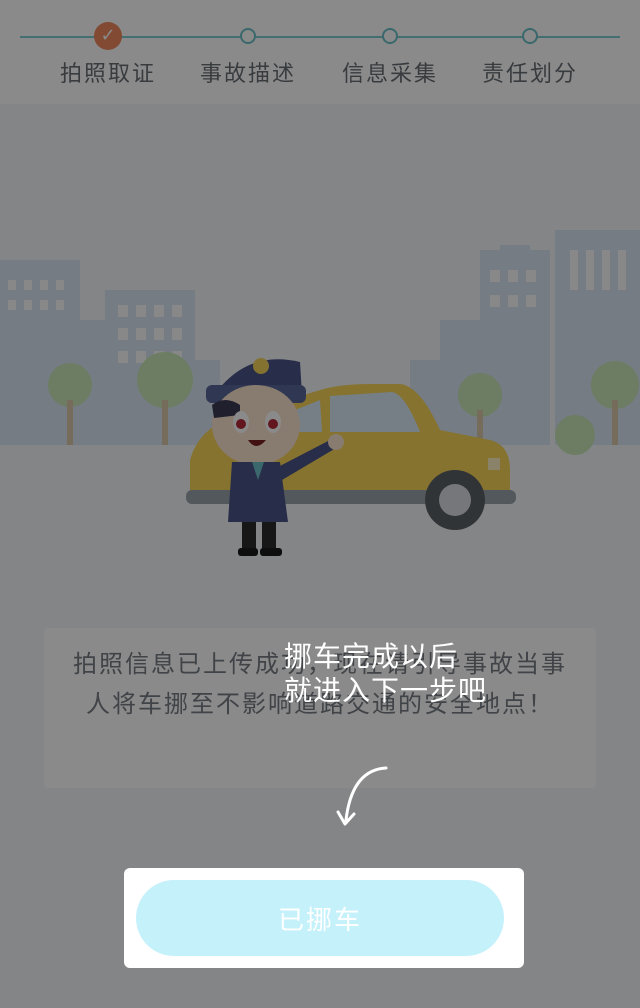 This screenshot has height=1008, width=640. I want to click on guide-tip: 挪车完成以后 就进入下一步吧, so click(414, 674).